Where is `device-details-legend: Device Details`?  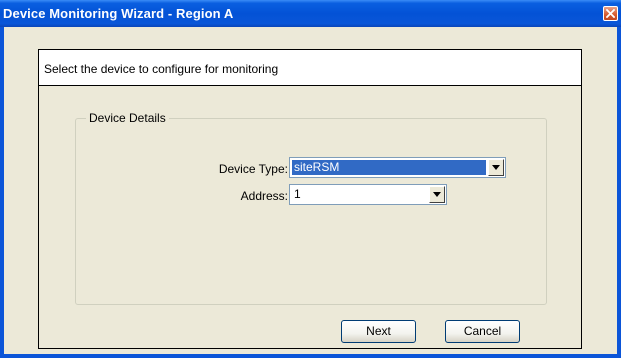 device-details-legend: Device Details is located at coordinates (127, 118).